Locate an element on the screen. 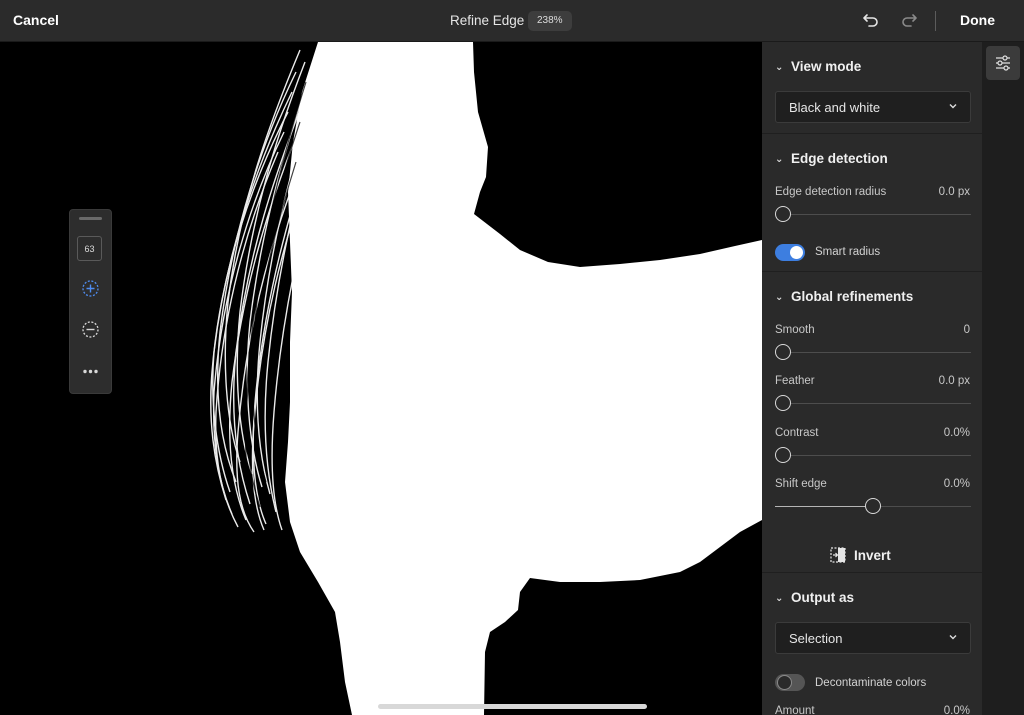  amount-label: Amount is located at coordinates (795, 710).